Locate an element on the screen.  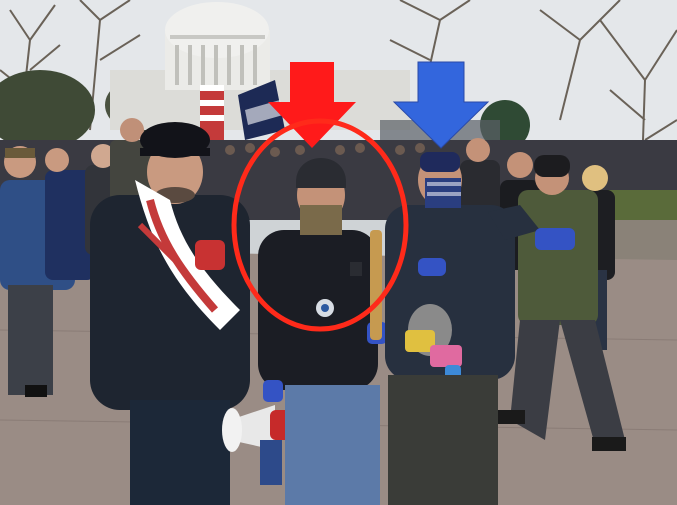
wooden-stick is located at coordinates (376, 285).